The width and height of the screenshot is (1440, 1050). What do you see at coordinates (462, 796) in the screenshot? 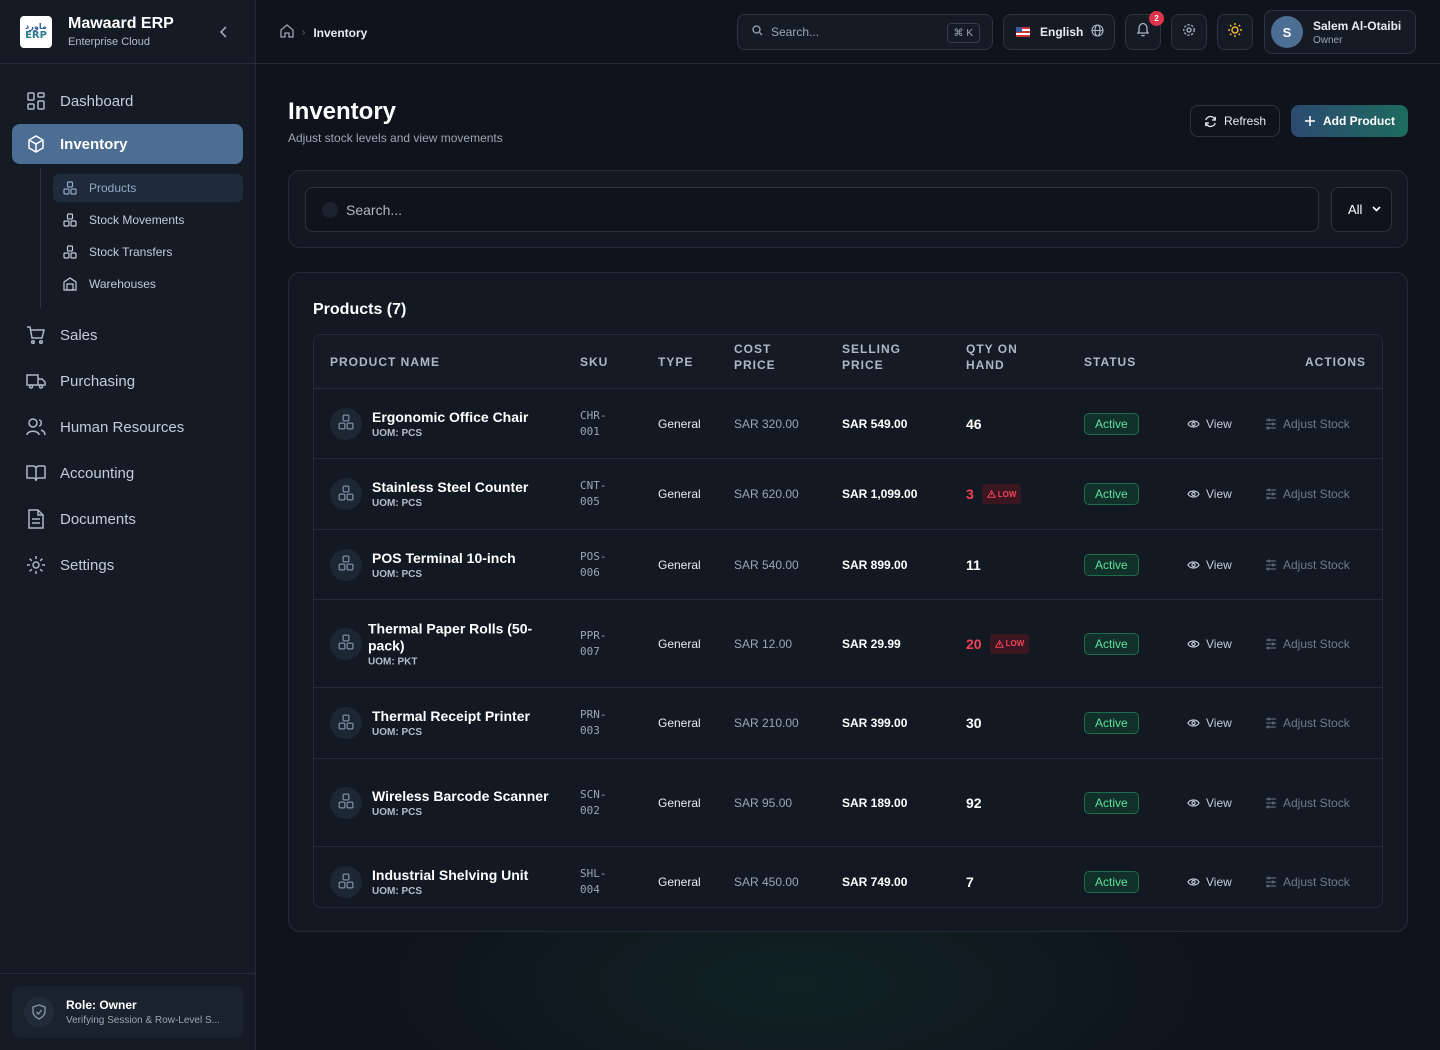
I see `product-name: Wireless Barcode Scanner` at bounding box center [462, 796].